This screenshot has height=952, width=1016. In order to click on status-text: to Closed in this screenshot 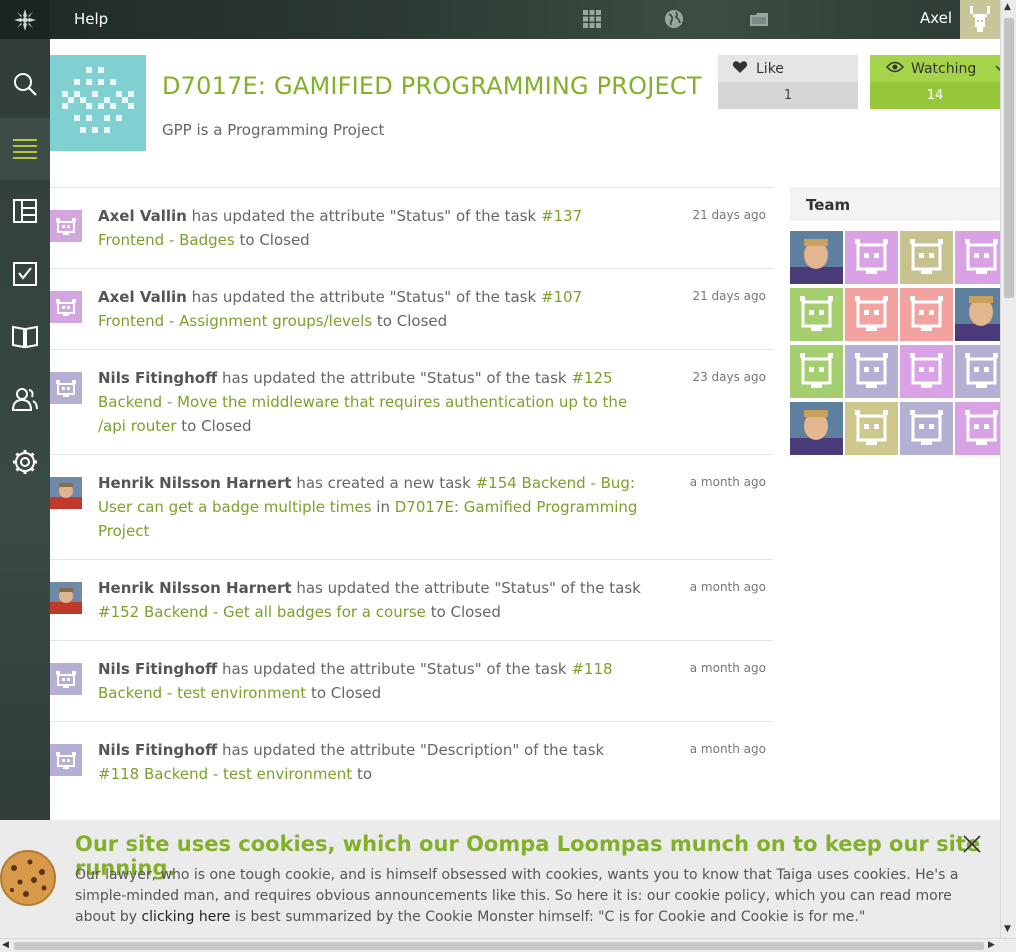, I will do `click(463, 612)`.